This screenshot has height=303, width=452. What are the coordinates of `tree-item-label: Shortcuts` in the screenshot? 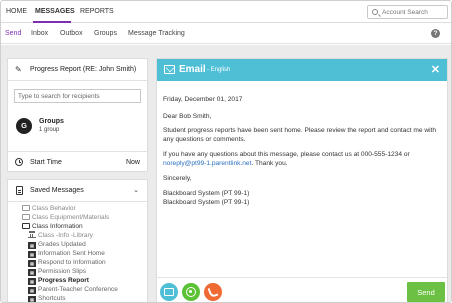 It's located at (52, 298).